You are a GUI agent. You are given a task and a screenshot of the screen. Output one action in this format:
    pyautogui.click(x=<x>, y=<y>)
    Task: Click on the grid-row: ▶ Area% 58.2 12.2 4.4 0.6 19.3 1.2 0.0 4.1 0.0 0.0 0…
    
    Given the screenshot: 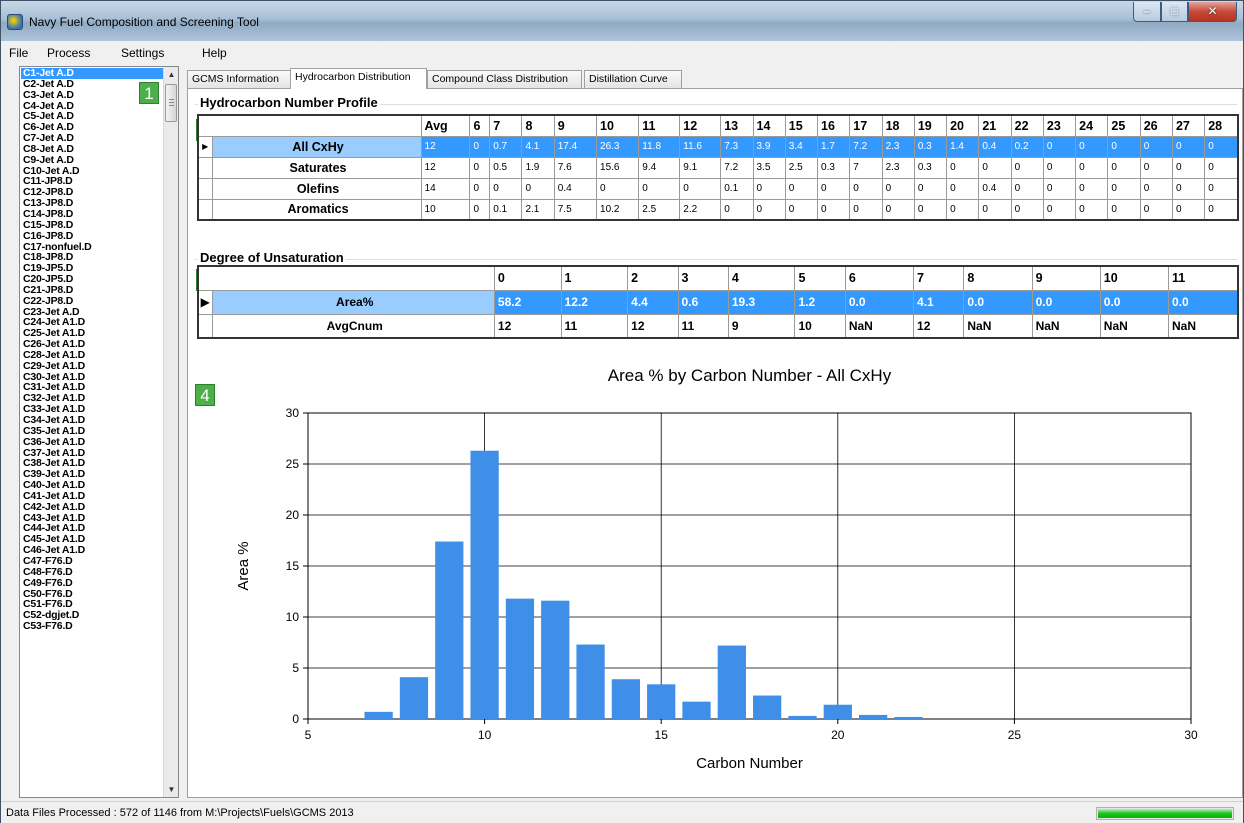 What is the action you would take?
    pyautogui.click(x=718, y=302)
    